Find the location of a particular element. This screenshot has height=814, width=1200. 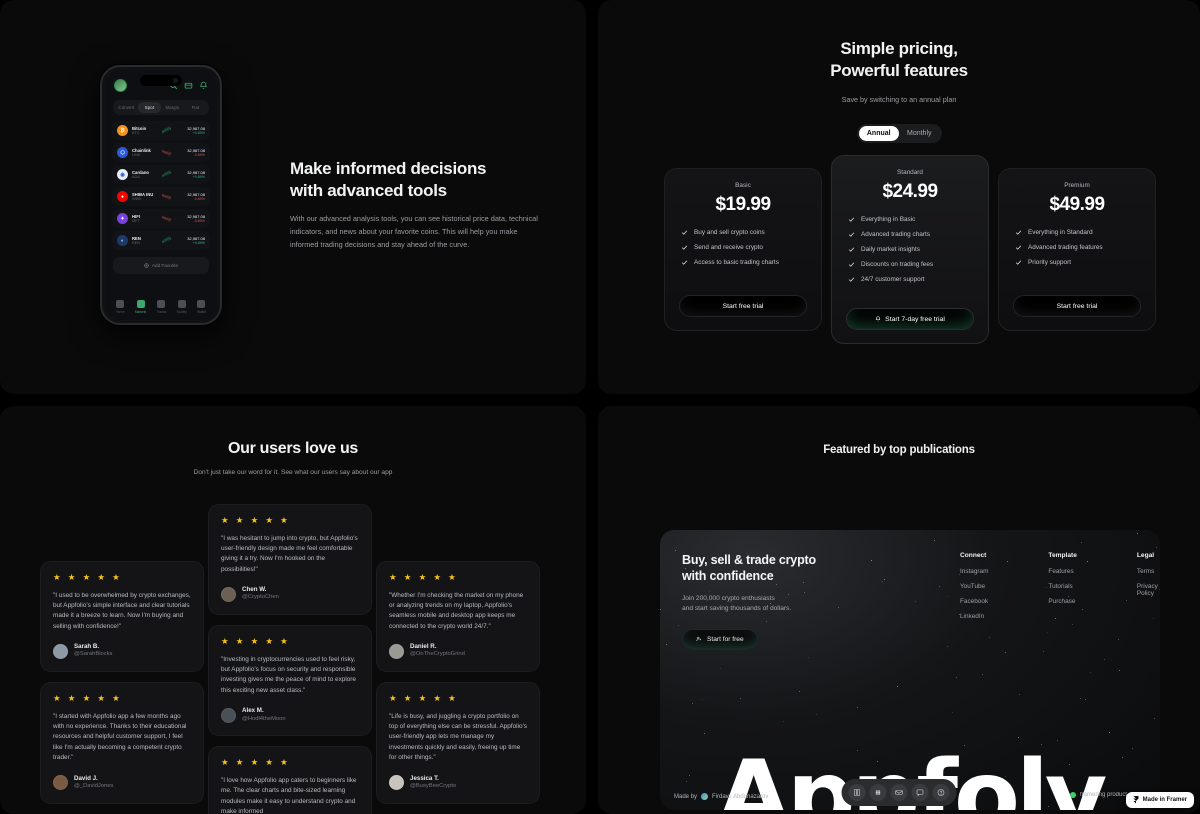

footer-link-tutorials: Tutorials is located at coordinates (1062, 586).